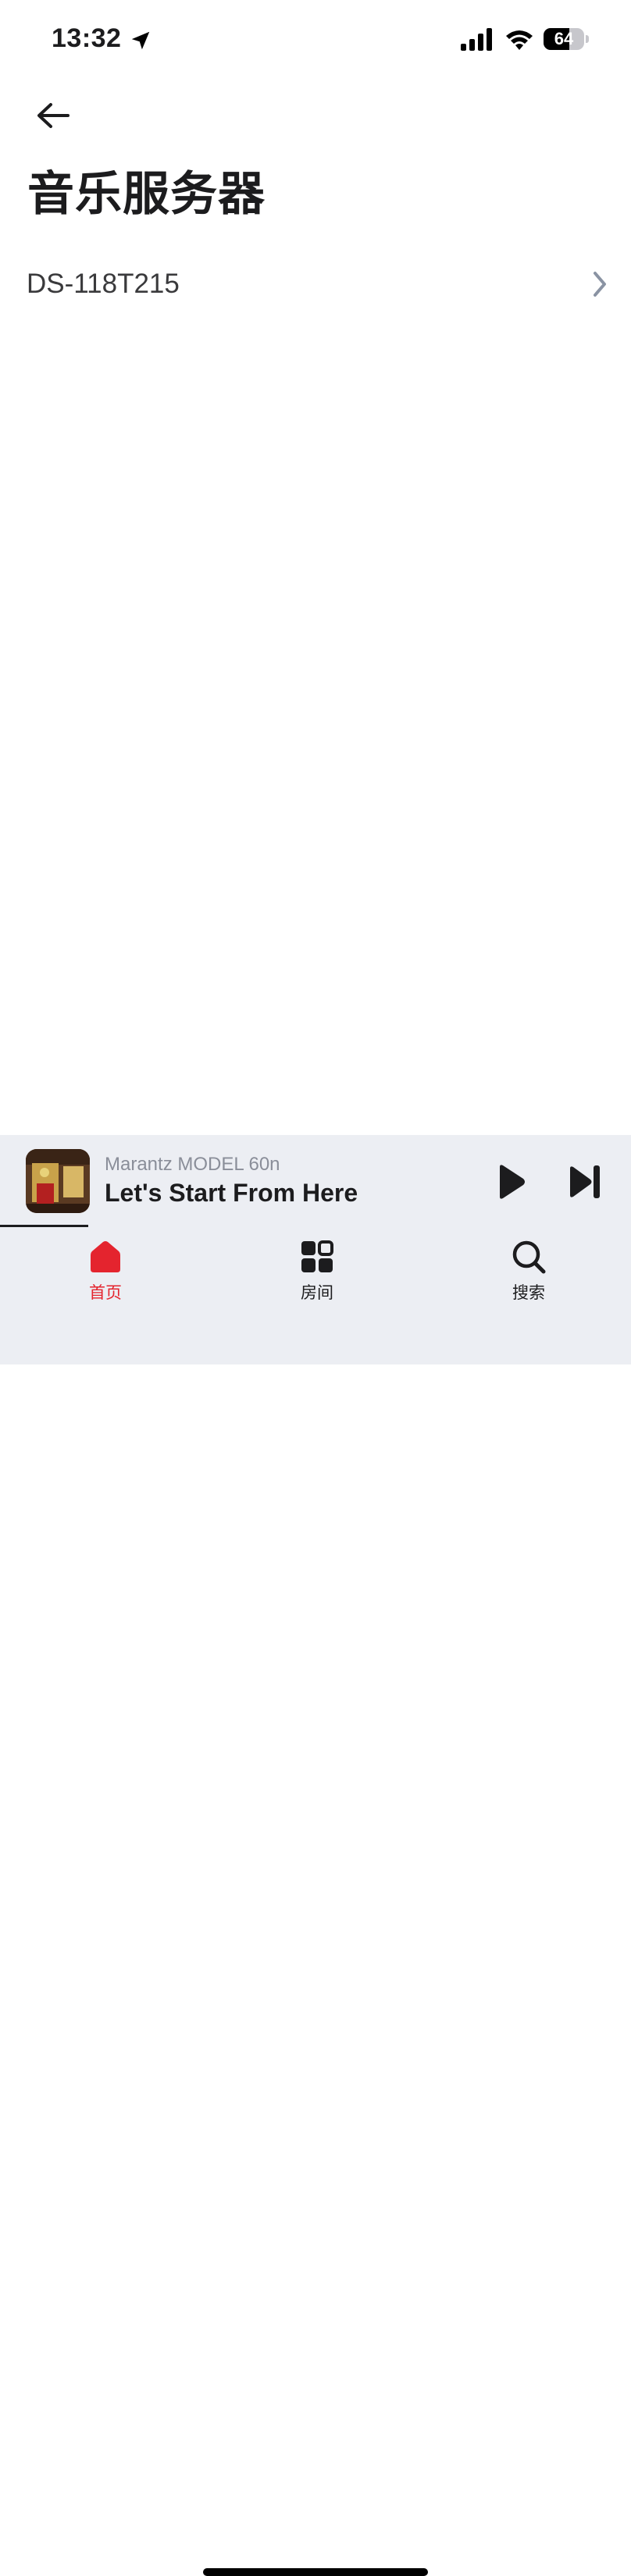  I want to click on tab-rooms-label: 房间, so click(317, 1293).